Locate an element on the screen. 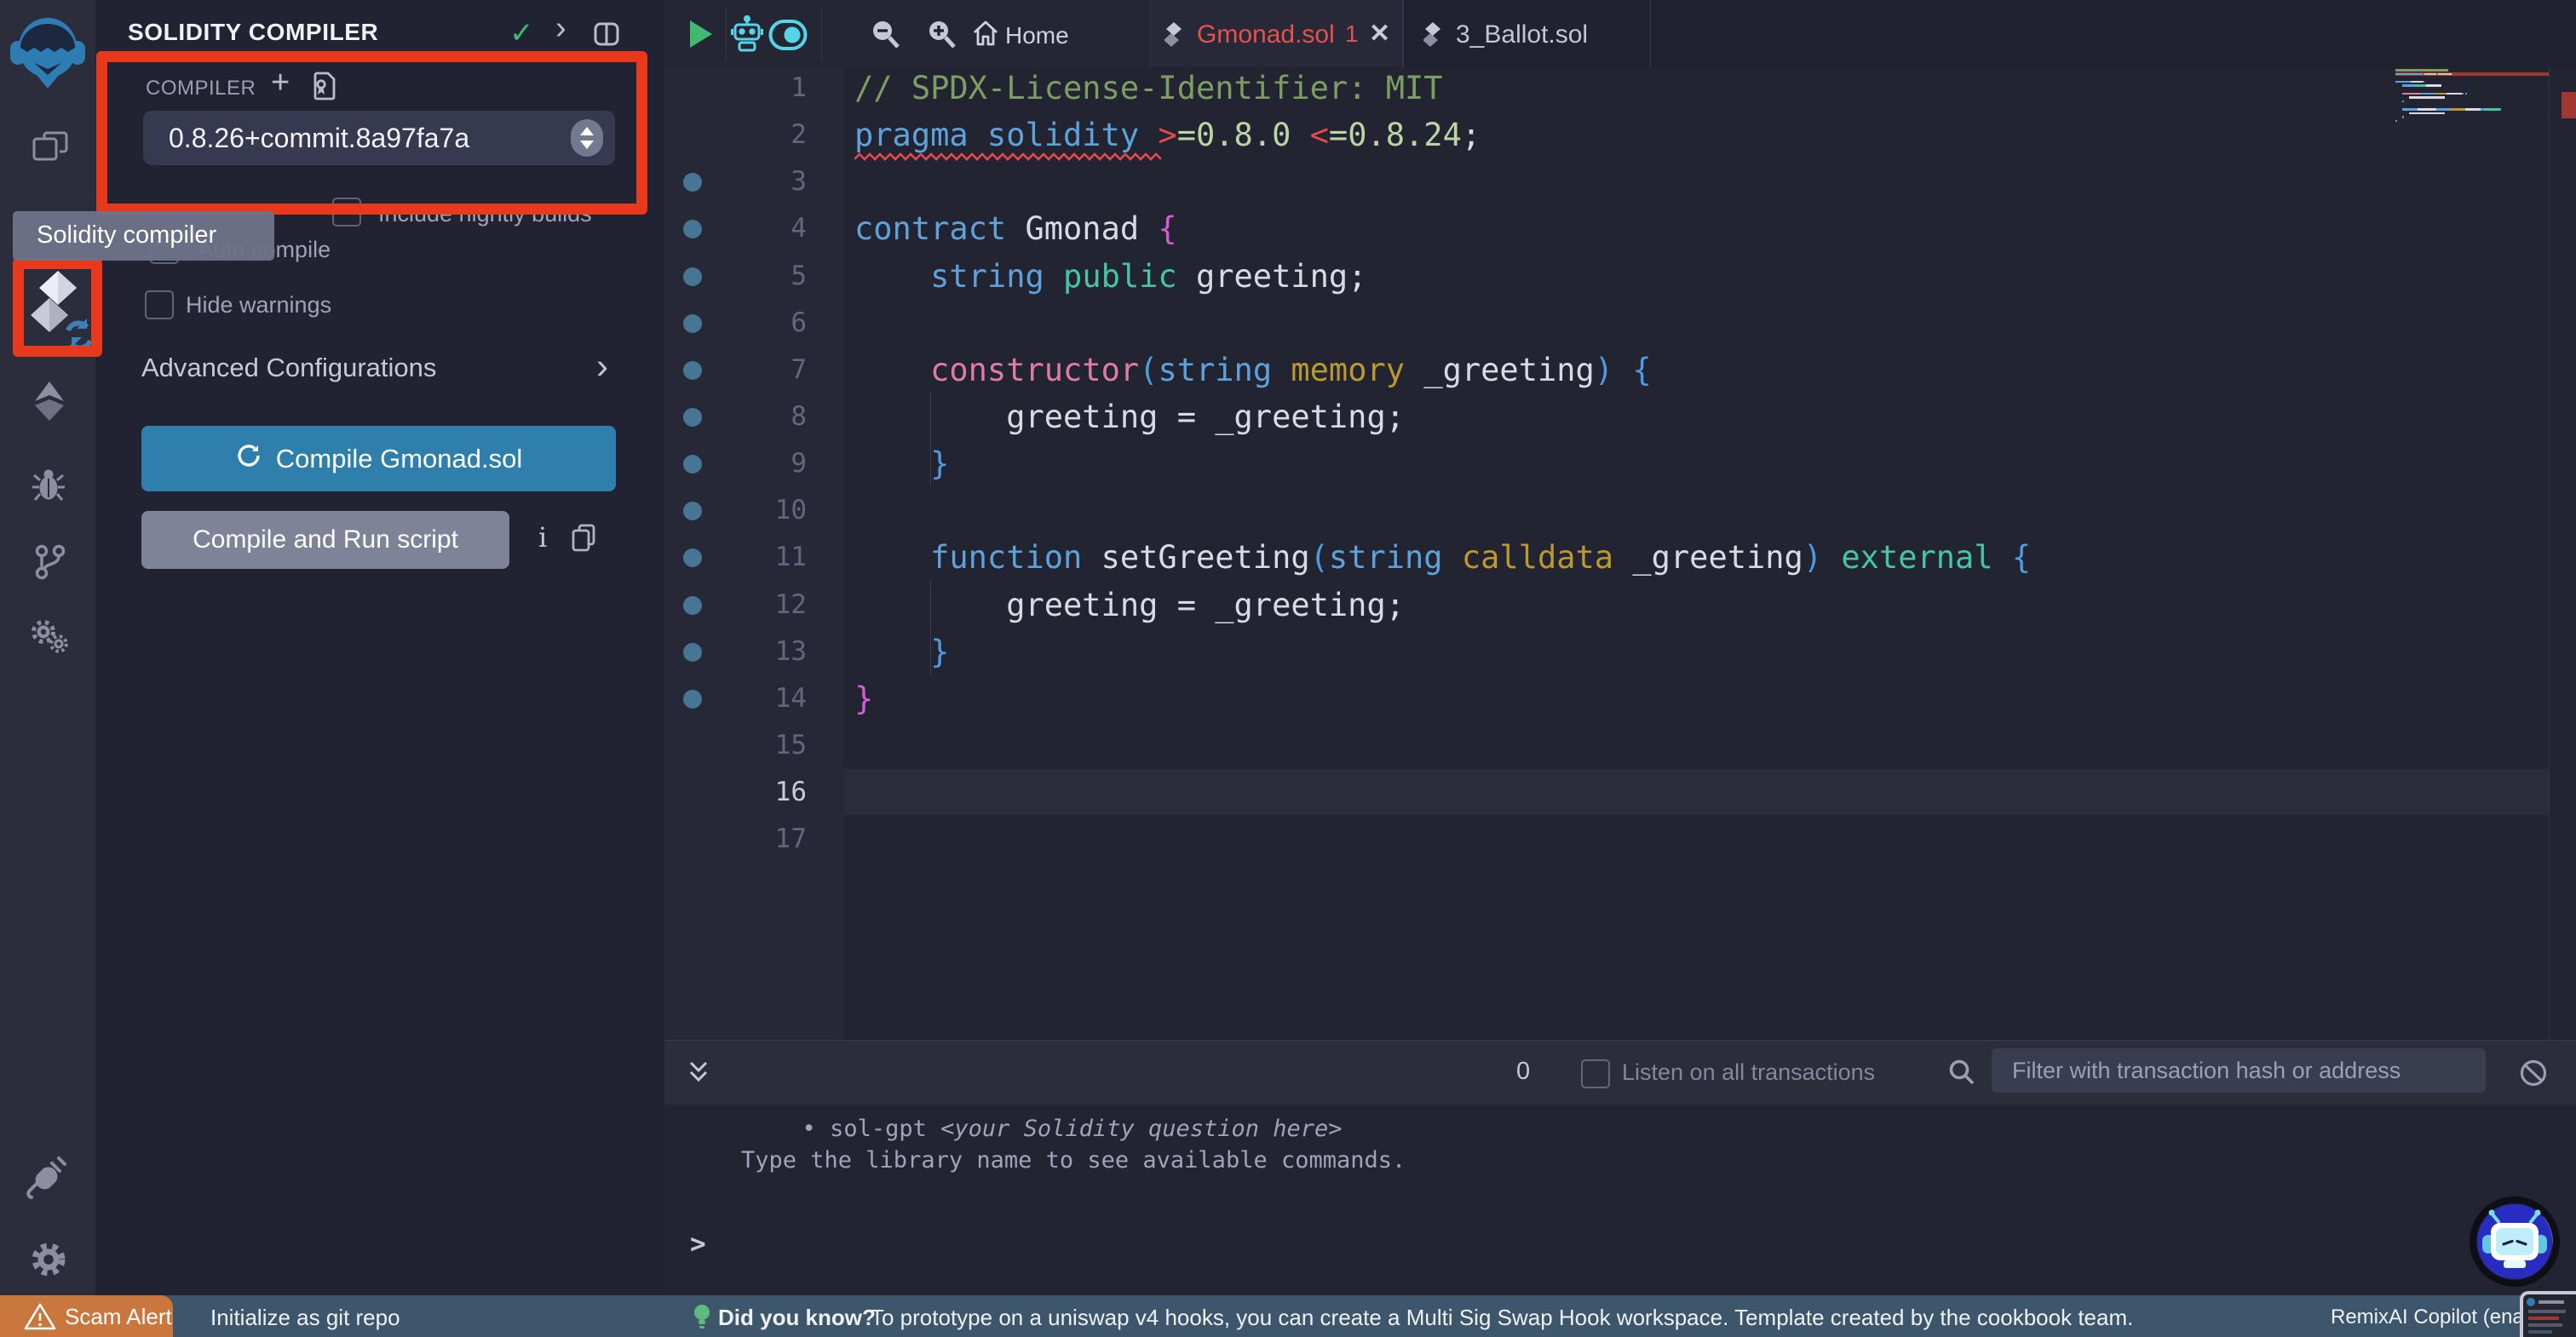 The image size is (2576, 1337). transaction-count: 0 is located at coordinates (1523, 1071).